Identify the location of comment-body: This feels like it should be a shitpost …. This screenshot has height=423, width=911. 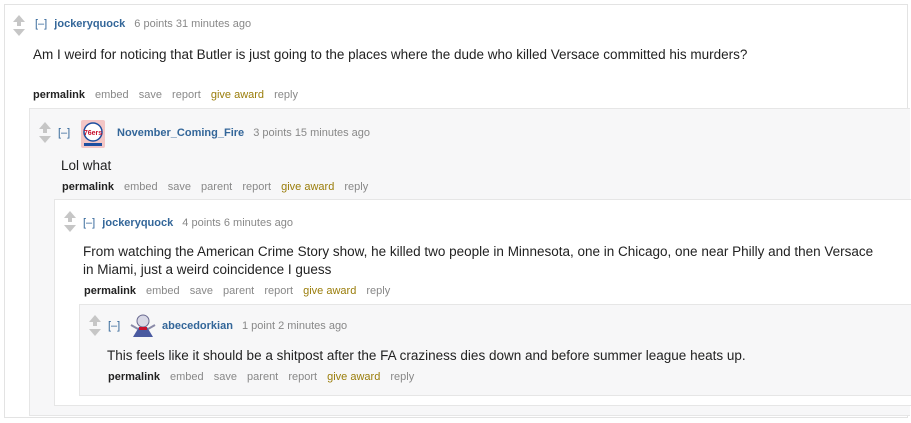
(426, 355).